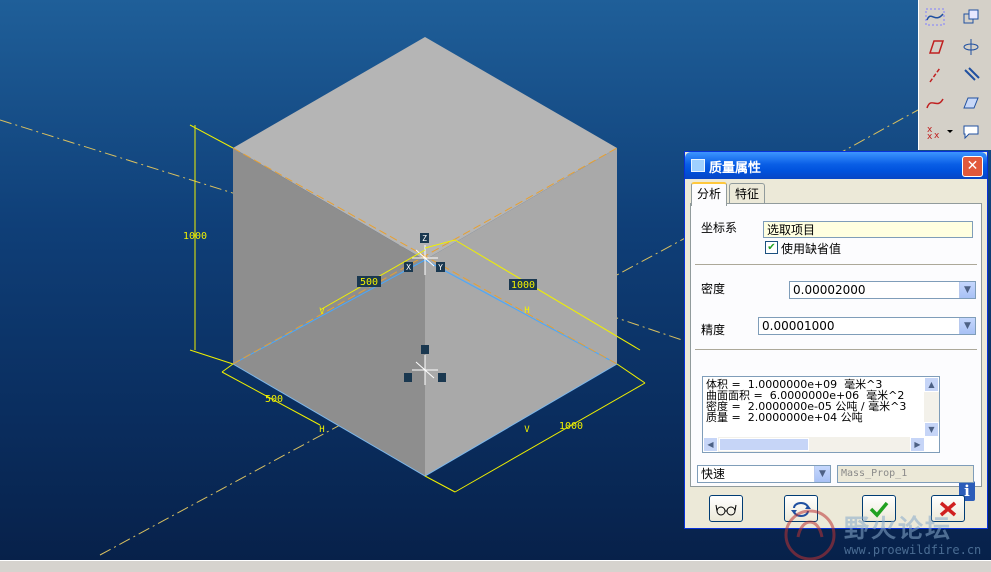 Image resolution: width=991 pixels, height=572 pixels. I want to click on surface-icon, so click(971, 103).